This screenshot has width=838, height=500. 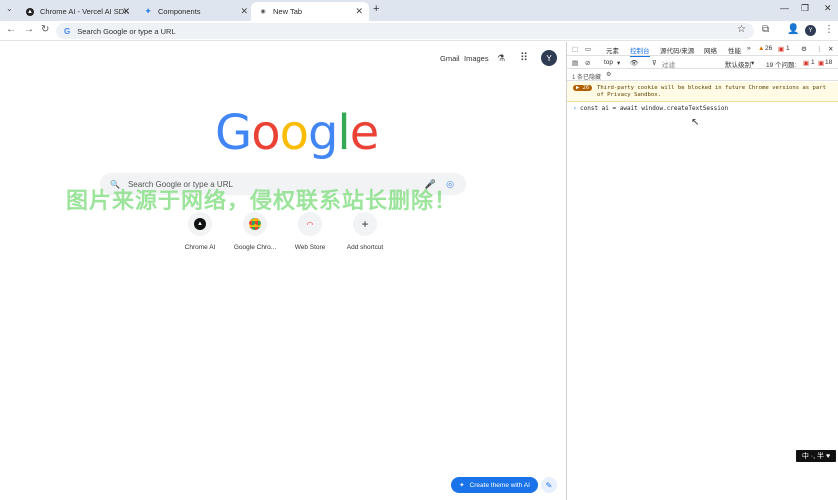 I want to click on console-filterbar: ▤ ⊘ top ▾ 👁 ⊽ 过滤 默认级别 ▾ 19 个问题: ▣ 1 ▣ 18, so click(x=702, y=62).